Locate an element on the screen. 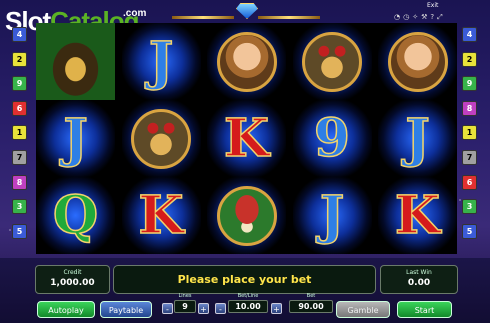  reel-3-symbol-2: K is located at coordinates (246, 138).